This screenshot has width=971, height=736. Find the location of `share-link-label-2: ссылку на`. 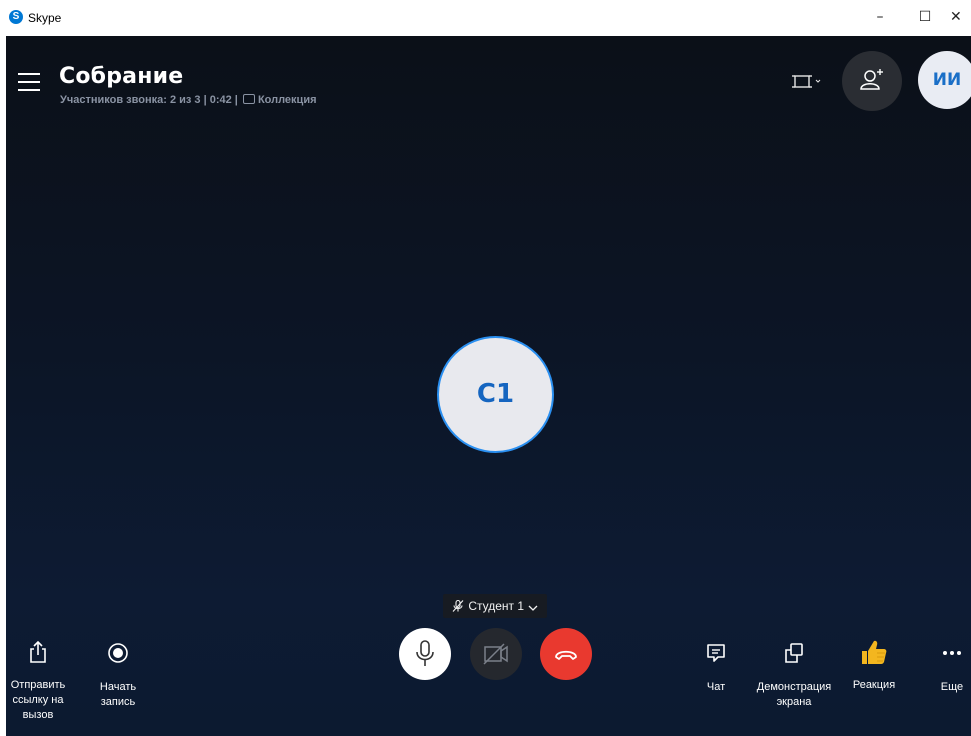

share-link-label-2: ссылку на is located at coordinates (38, 700).